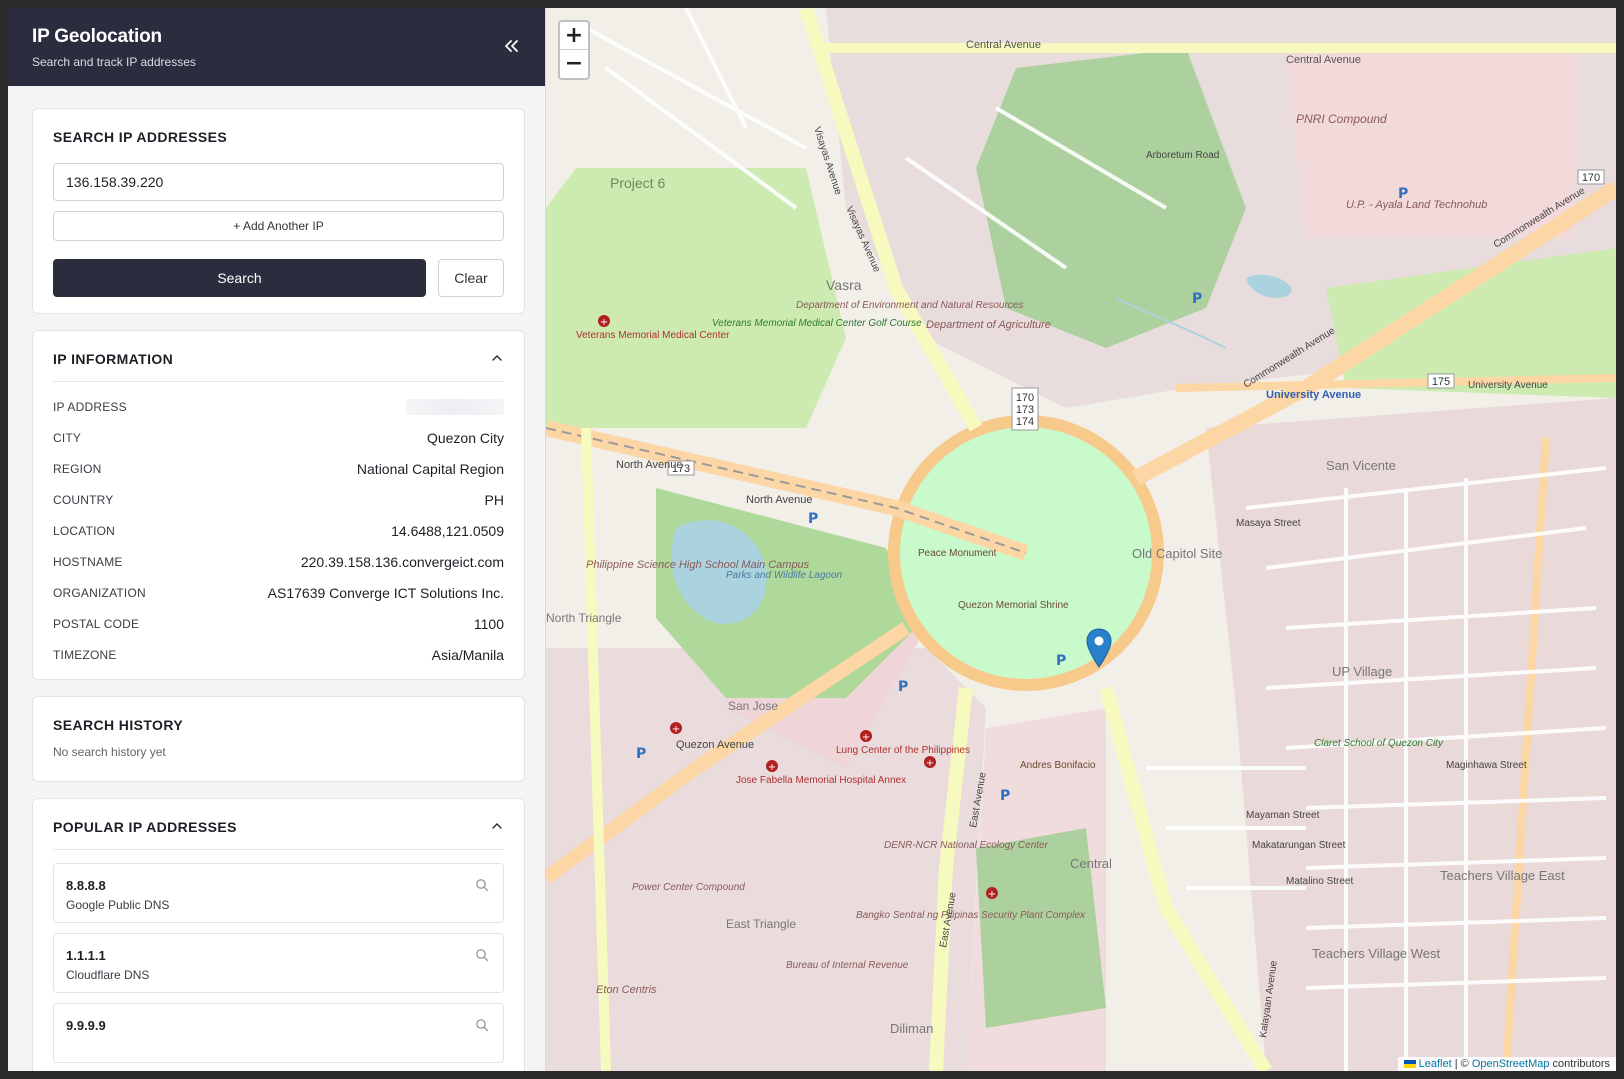 Image resolution: width=1624 pixels, height=1079 pixels. What do you see at coordinates (784, 575) in the screenshot?
I see `map-label: Parks and Wildlife Lagoon` at bounding box center [784, 575].